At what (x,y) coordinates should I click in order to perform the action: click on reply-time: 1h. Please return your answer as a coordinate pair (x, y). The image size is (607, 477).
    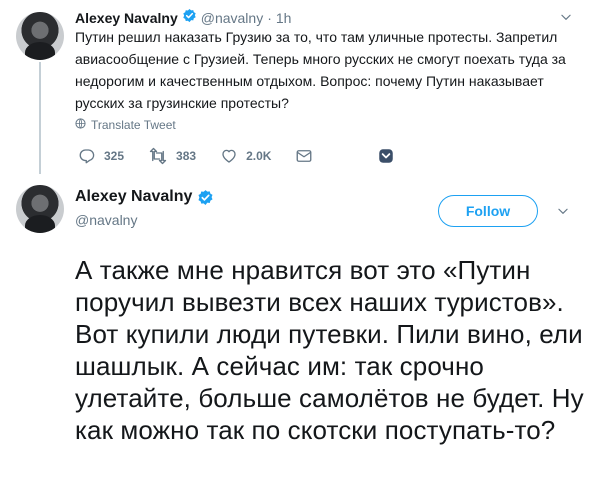
    Looking at the image, I should click on (284, 18).